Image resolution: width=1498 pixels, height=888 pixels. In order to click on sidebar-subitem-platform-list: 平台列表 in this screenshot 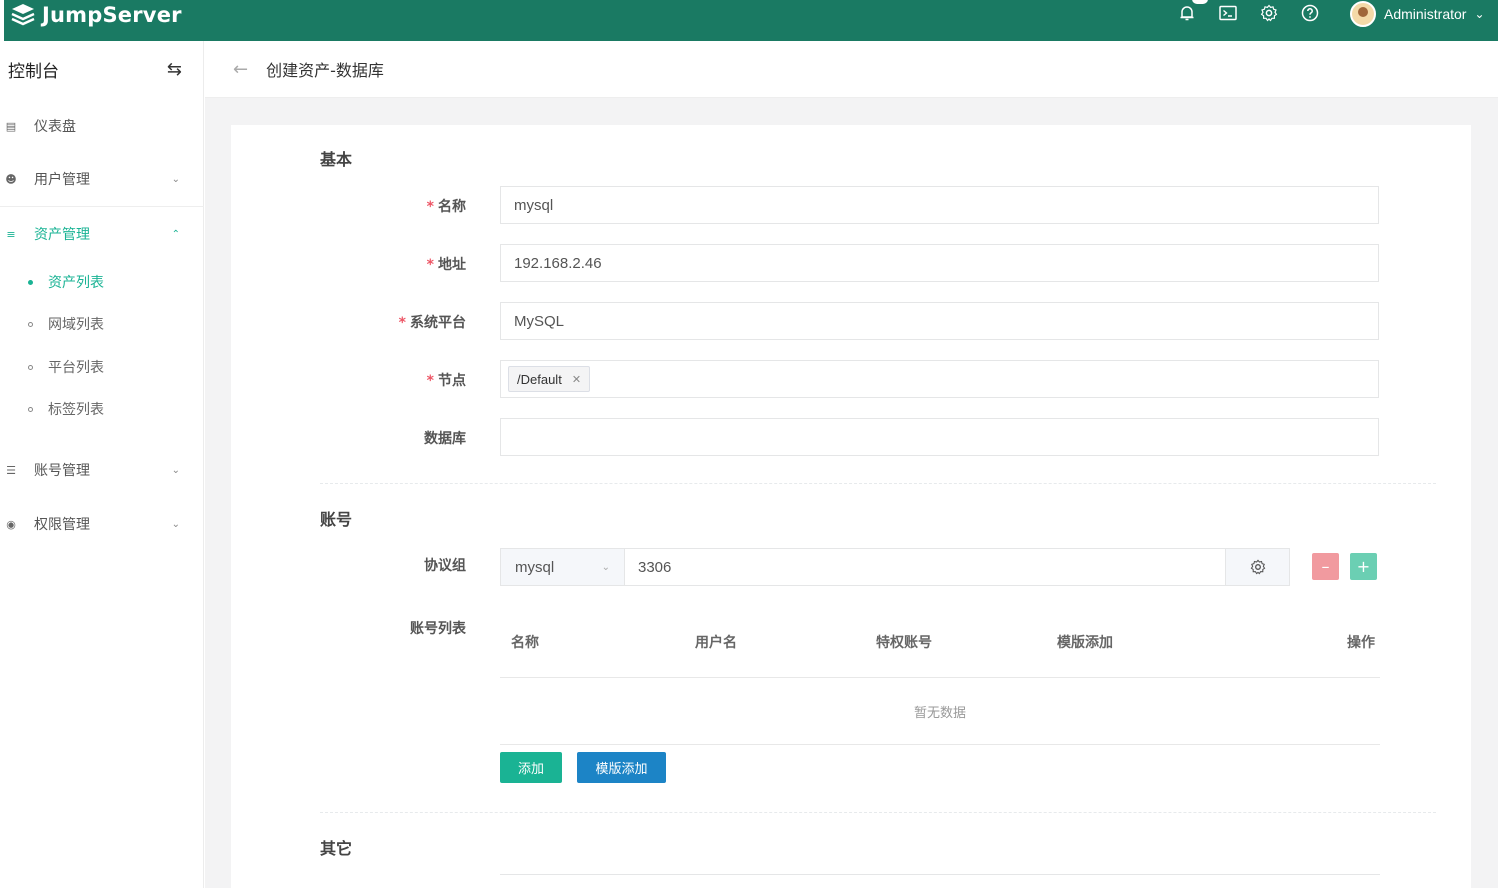, I will do `click(66, 367)`.